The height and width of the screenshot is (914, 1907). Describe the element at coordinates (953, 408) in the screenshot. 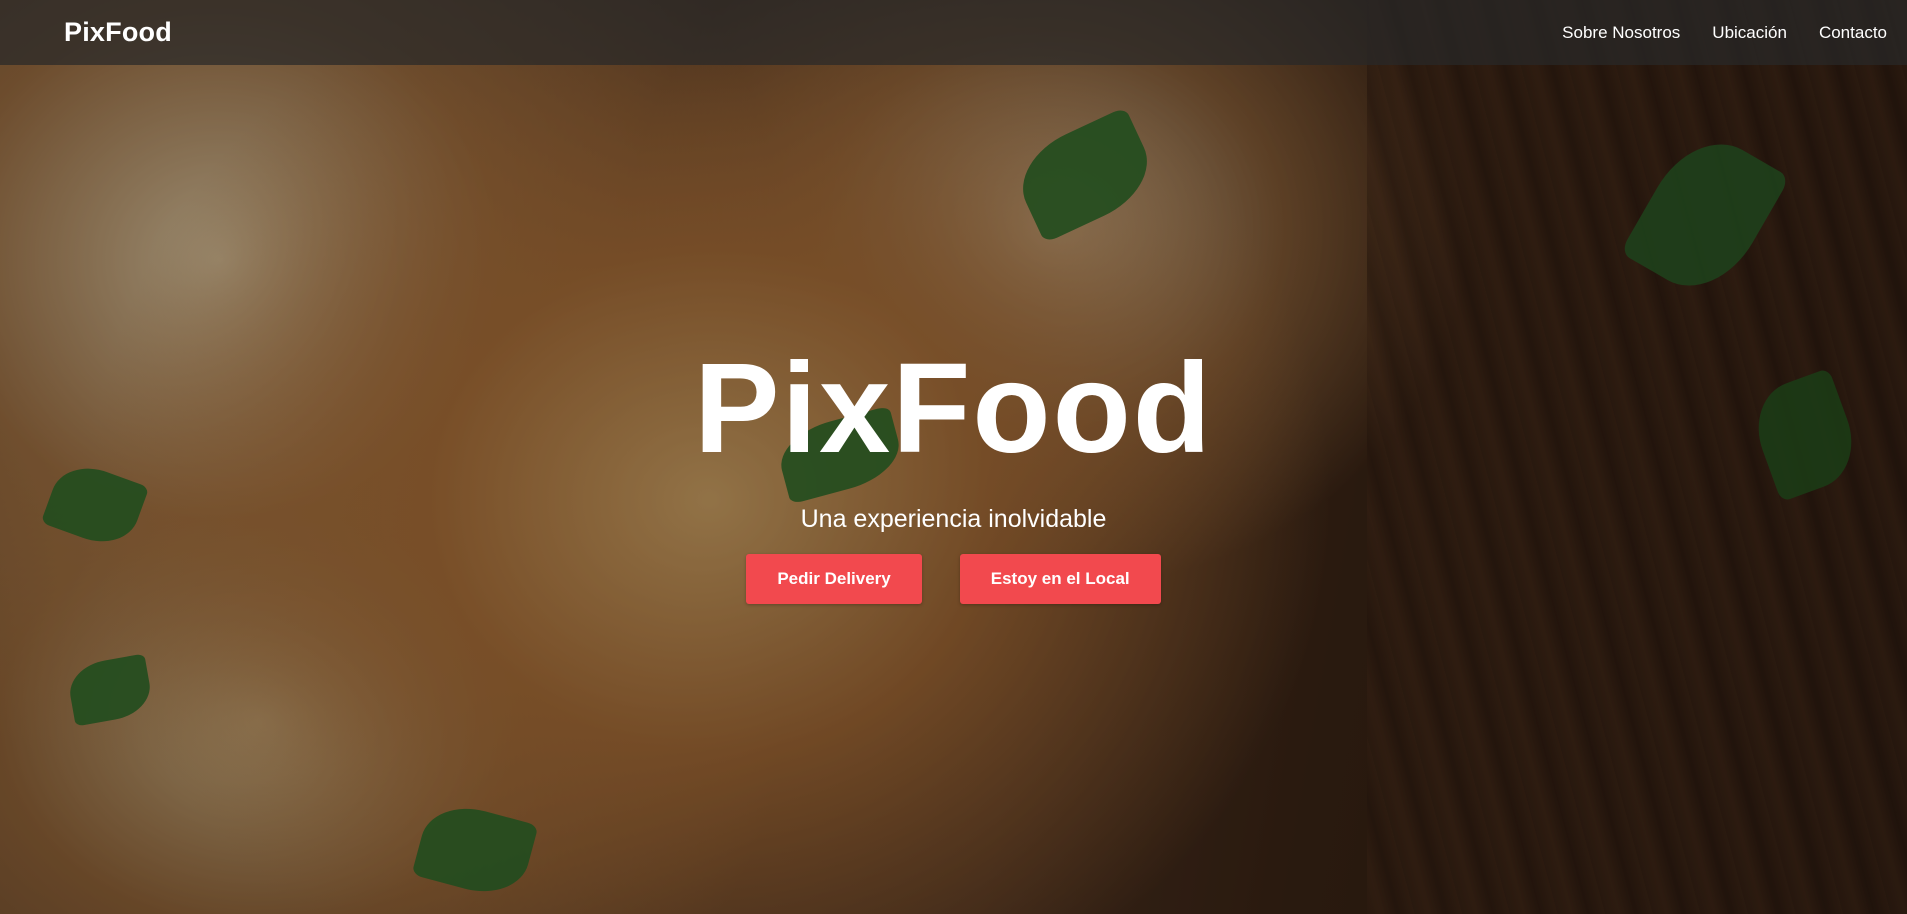

I see `hero-title: PixFood` at that location.